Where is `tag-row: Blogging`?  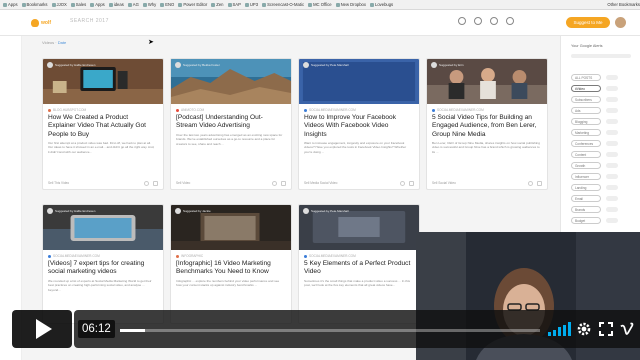 tag-row: Blogging is located at coordinates (594, 121).